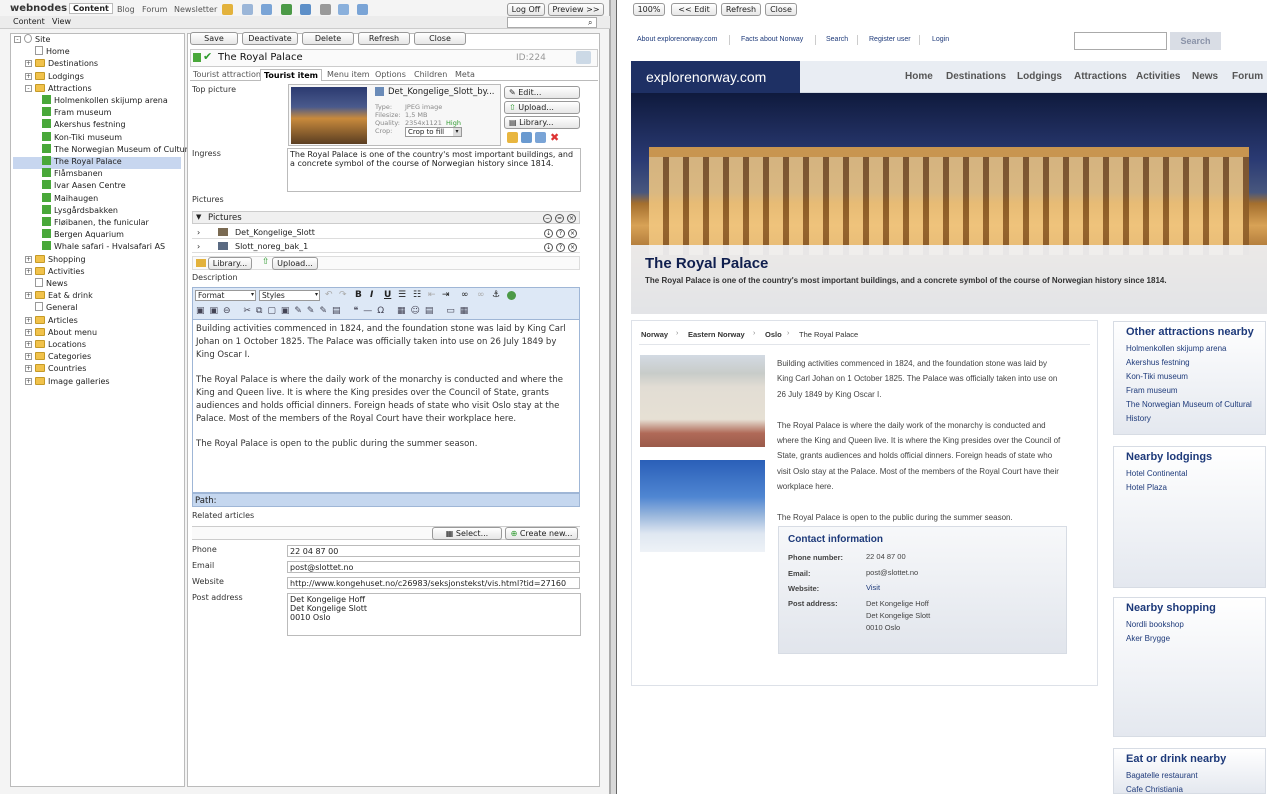 Image resolution: width=1280 pixels, height=794 pixels. Describe the element at coordinates (59, 296) in the screenshot. I see `tree-item: + Eat & drink` at that location.